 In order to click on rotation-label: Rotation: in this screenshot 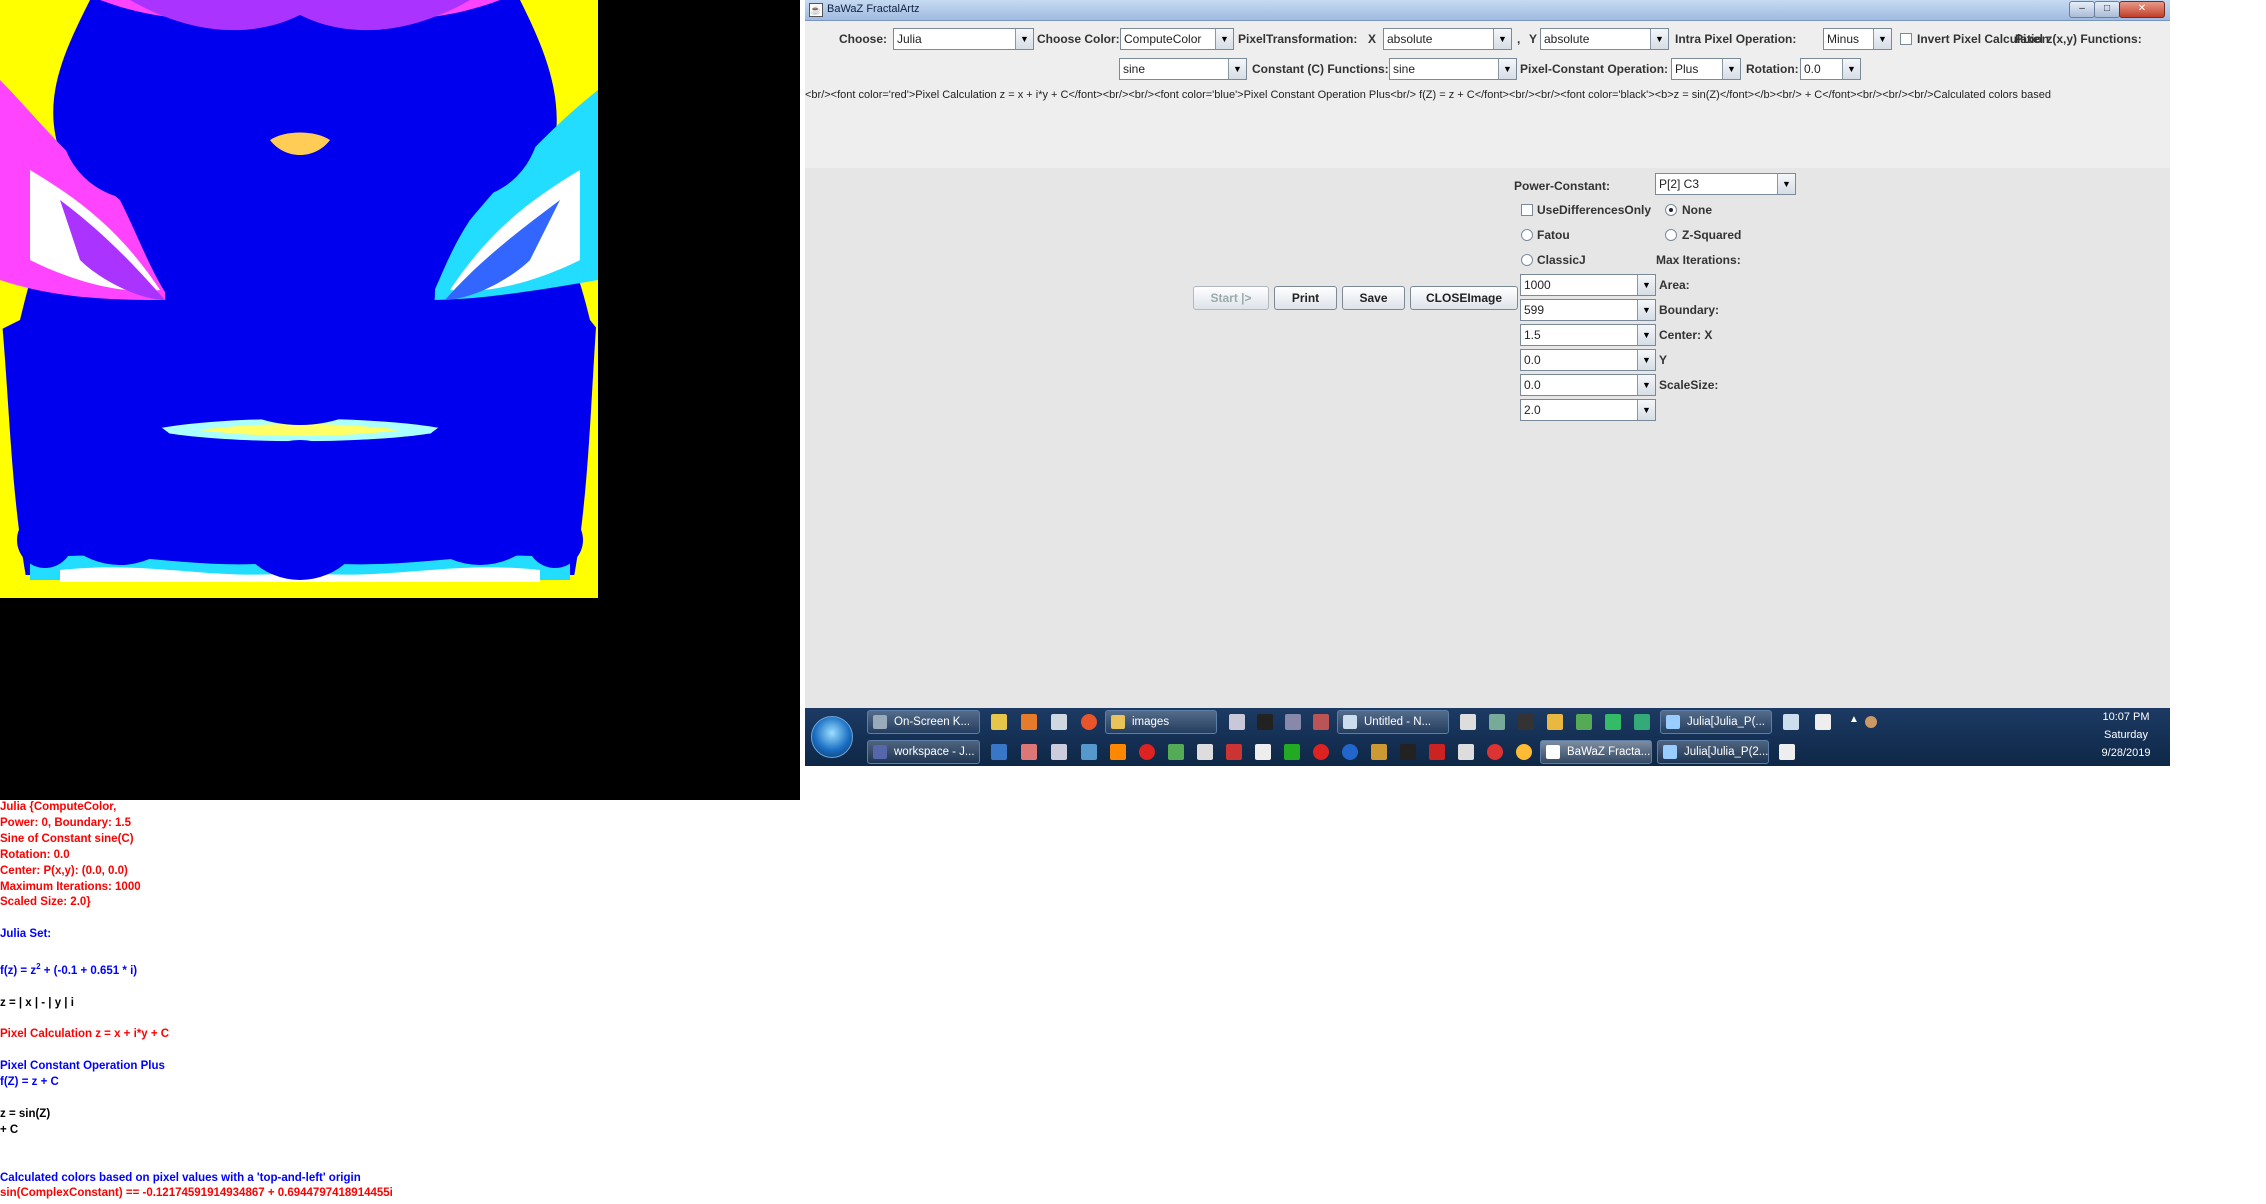, I will do `click(1772, 69)`.